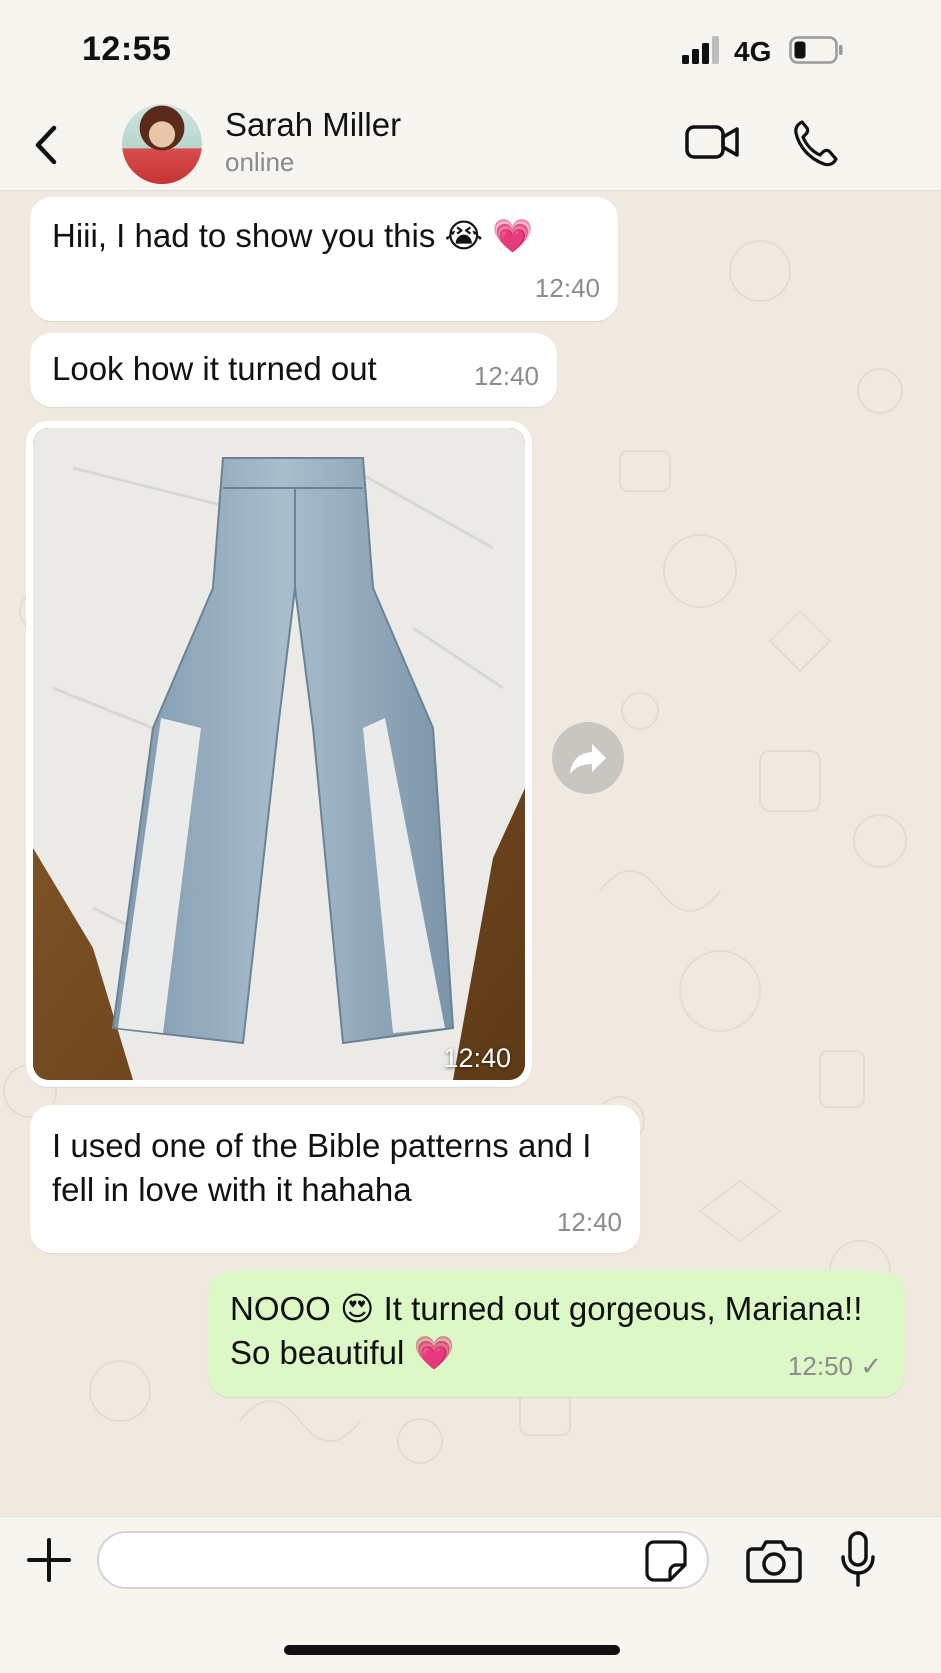 Image resolution: width=941 pixels, height=1673 pixels. What do you see at coordinates (127, 49) in the screenshot?
I see `status-time: 12:55` at bounding box center [127, 49].